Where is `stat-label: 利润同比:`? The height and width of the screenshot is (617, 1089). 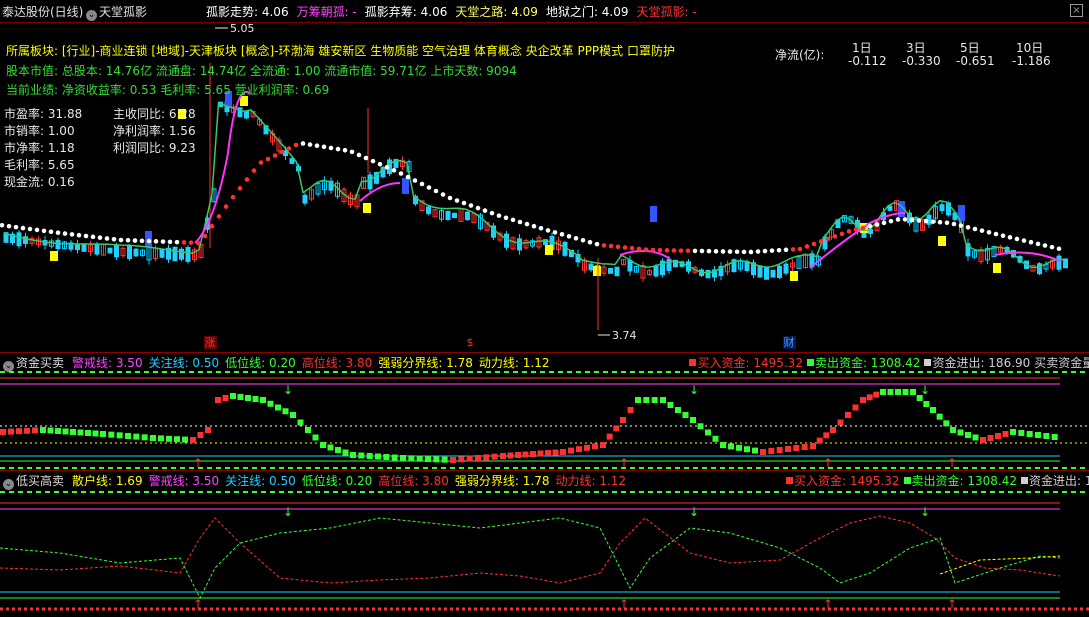
stat-label: 利润同比: is located at coordinates (139, 148).